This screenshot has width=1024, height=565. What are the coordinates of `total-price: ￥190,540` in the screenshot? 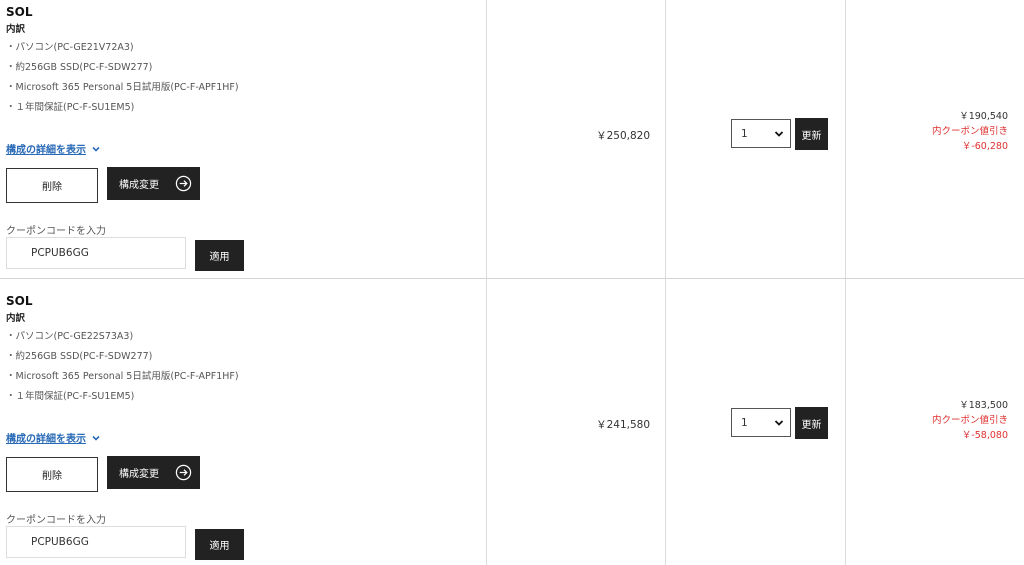 It's located at (983, 116).